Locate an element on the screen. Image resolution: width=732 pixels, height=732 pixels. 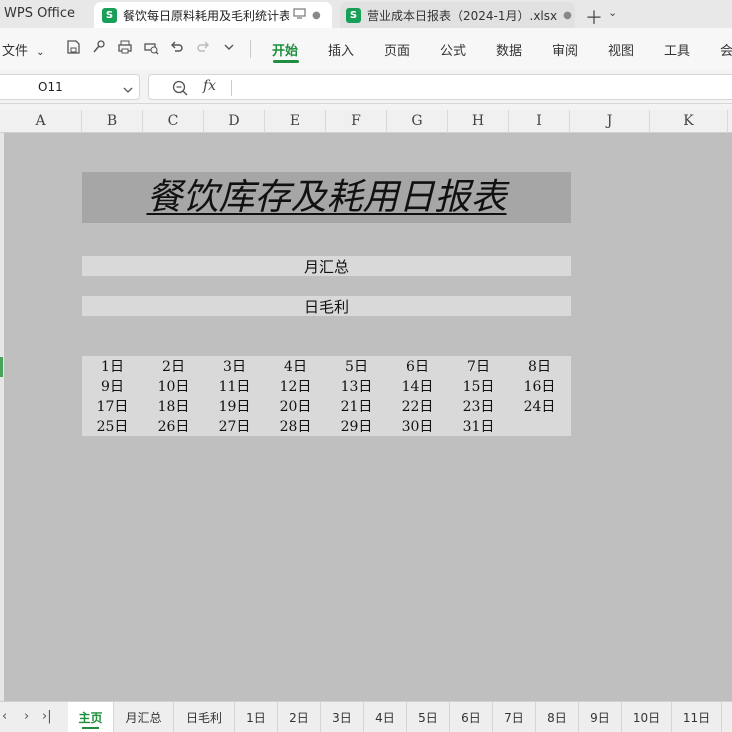
day-link: 30日 is located at coordinates (417, 426).